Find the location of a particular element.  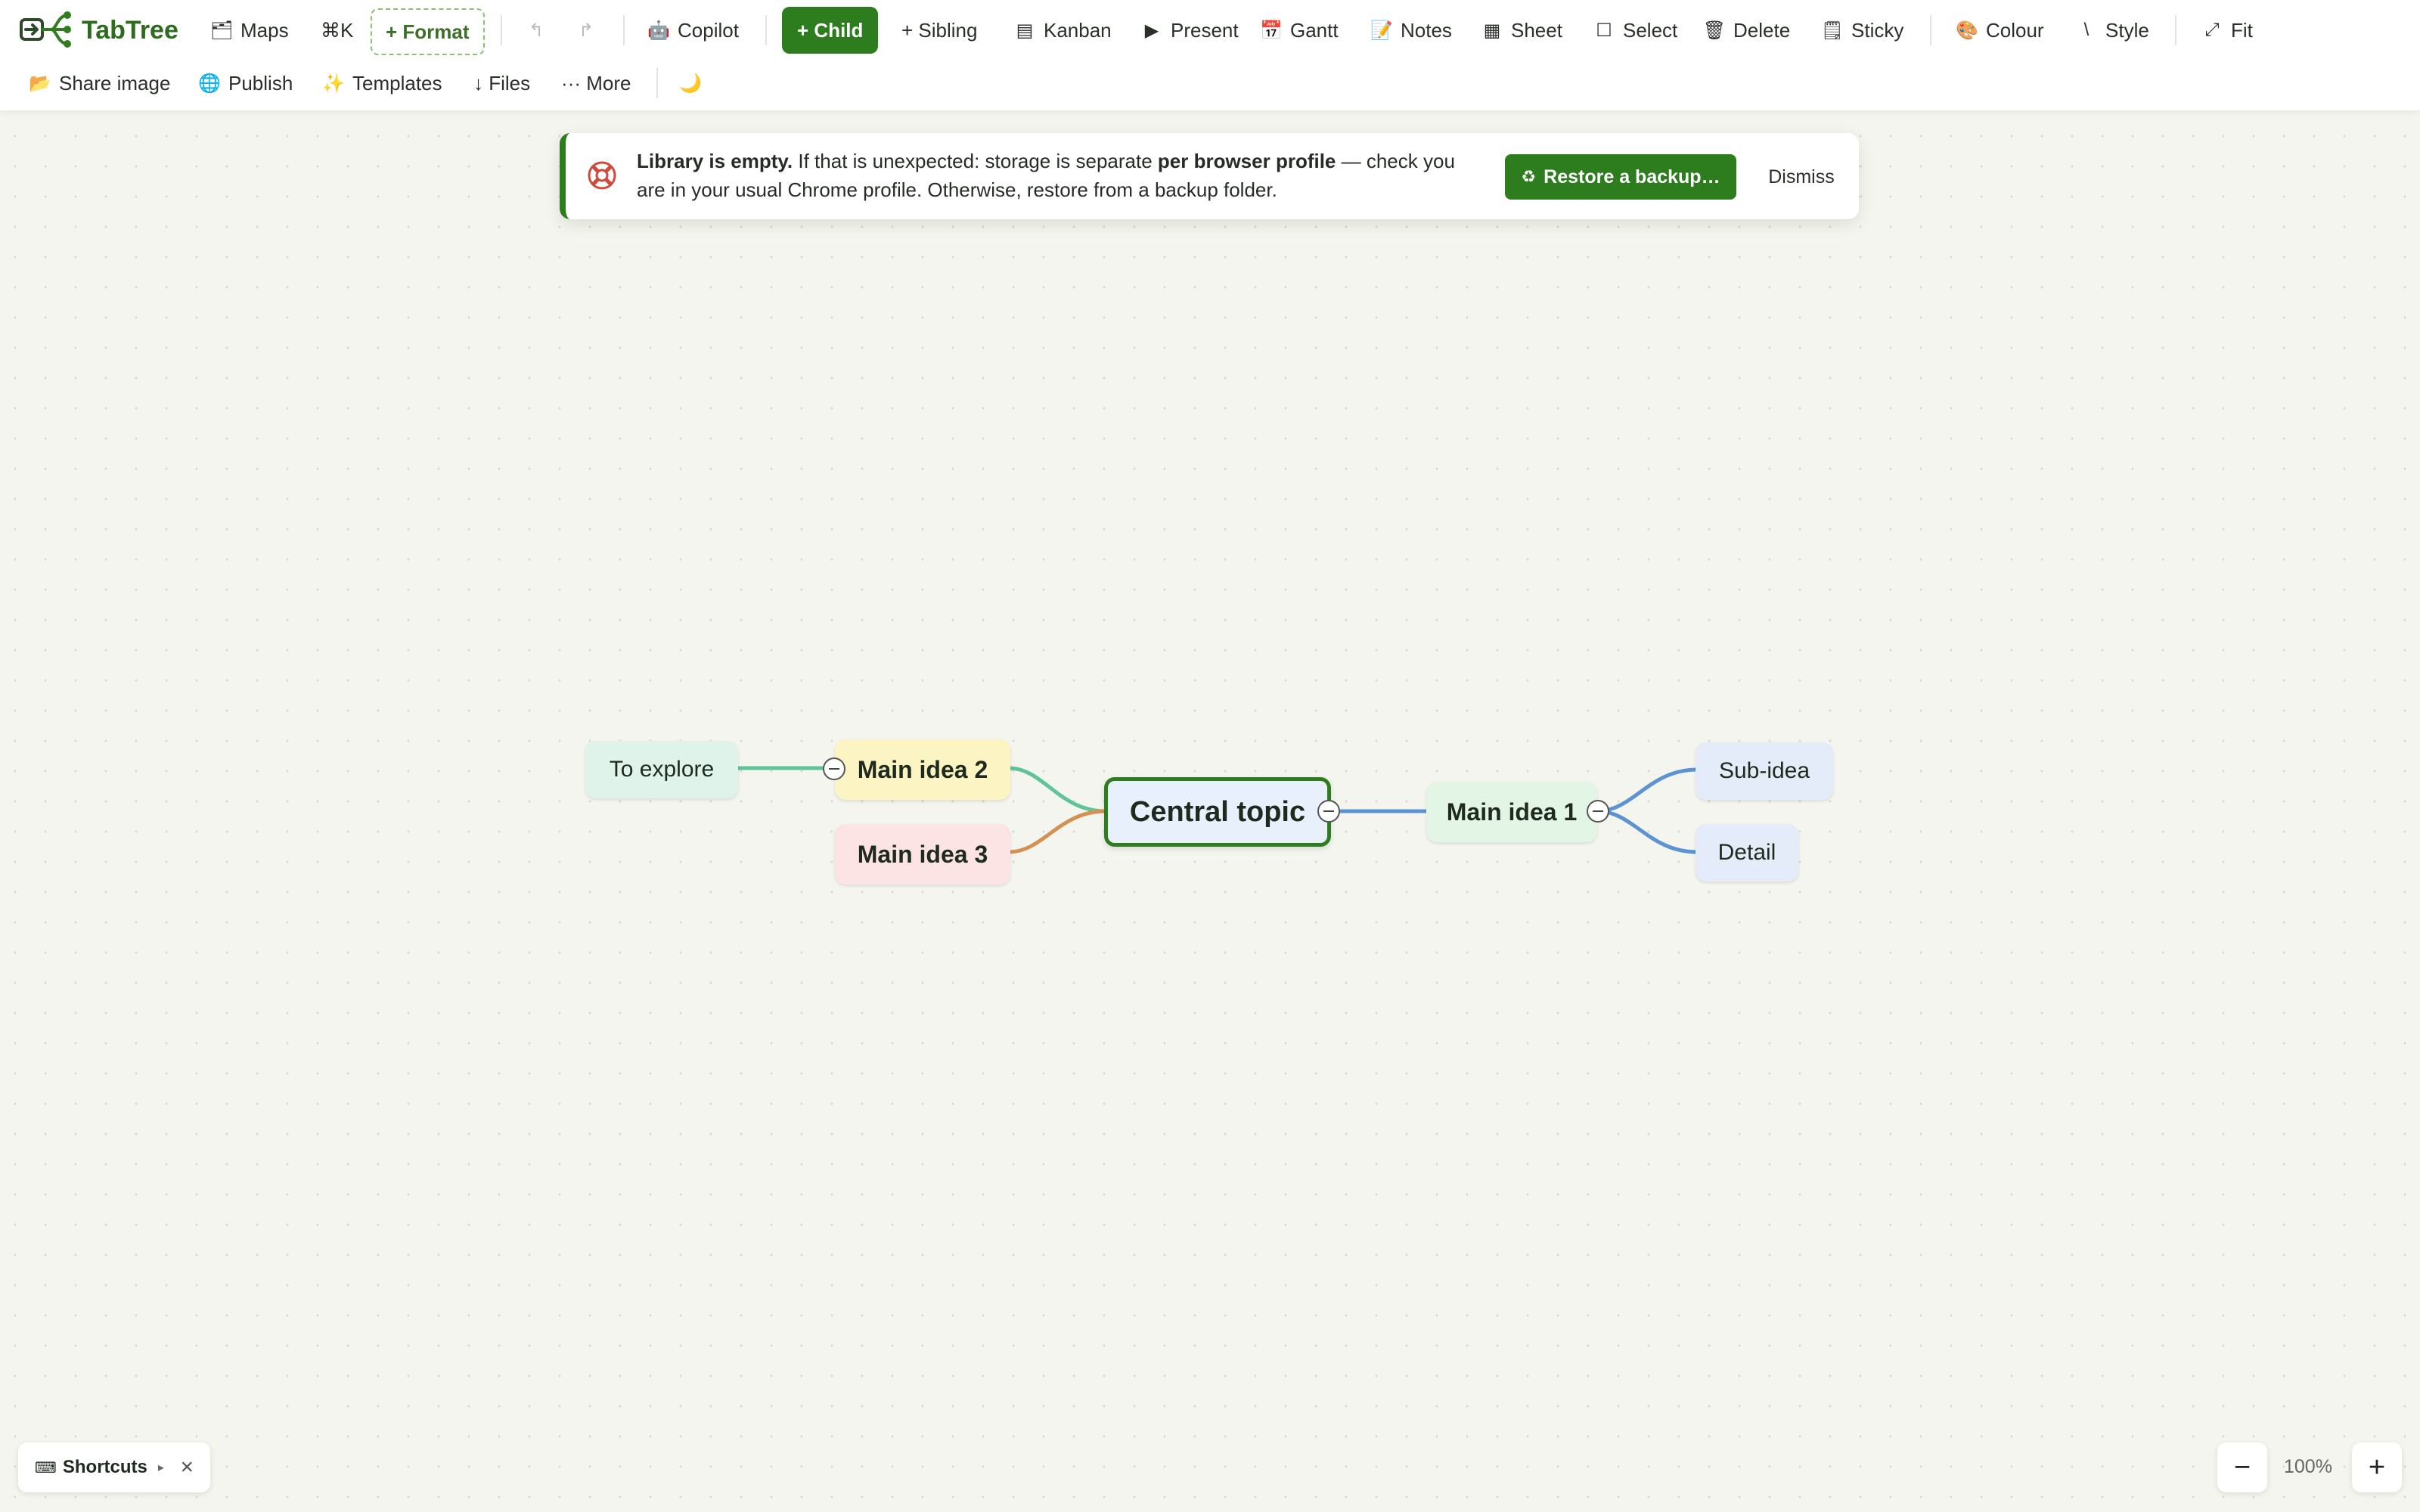

play-icon: ▶ is located at coordinates (1151, 30).